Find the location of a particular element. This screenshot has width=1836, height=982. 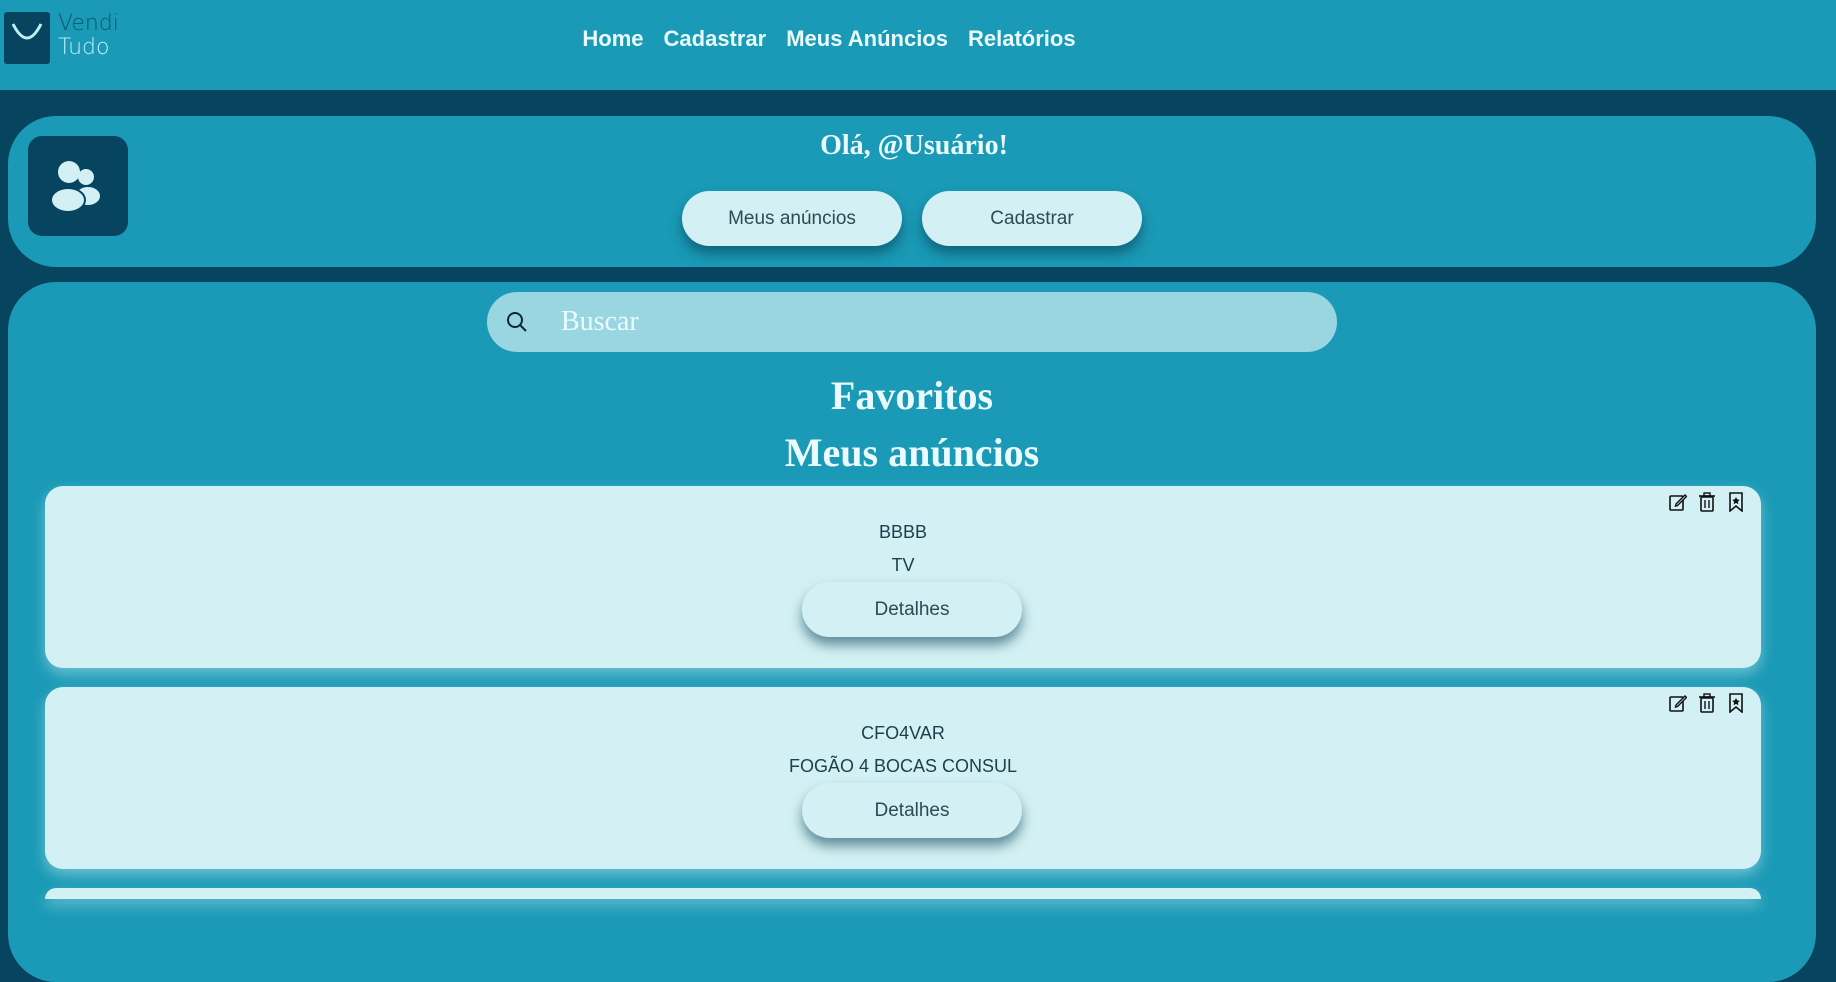

search-input is located at coordinates (911, 322).